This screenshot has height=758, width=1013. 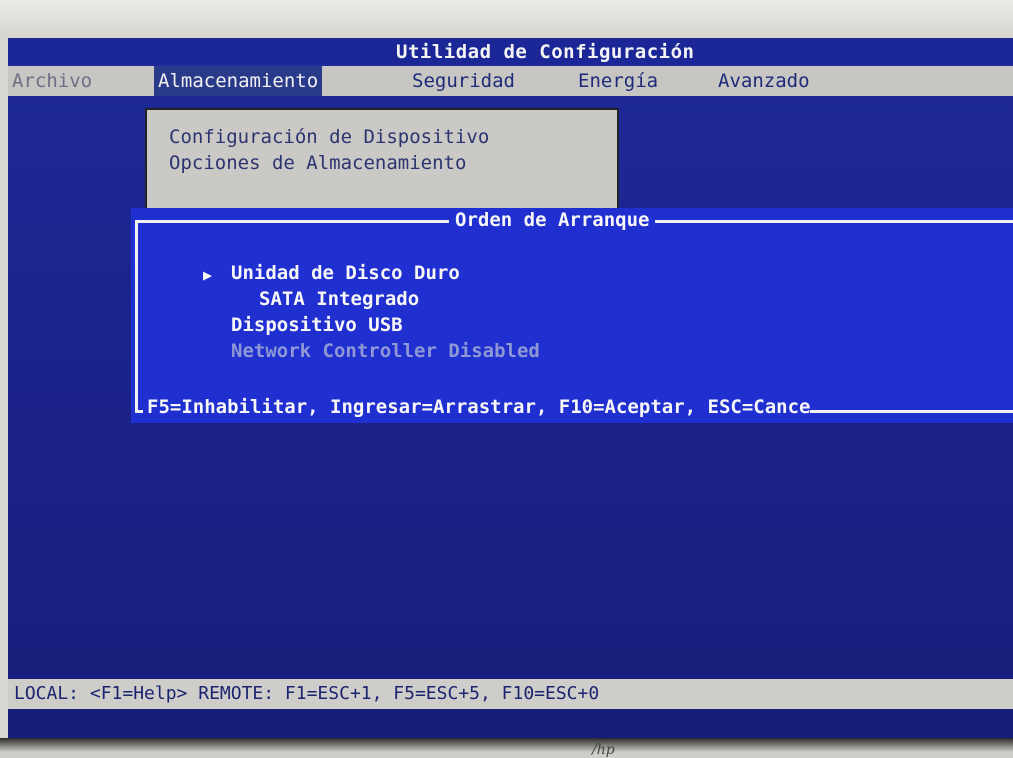 What do you see at coordinates (208, 275) in the screenshot?
I see `selection-arrow-icon: ▶` at bounding box center [208, 275].